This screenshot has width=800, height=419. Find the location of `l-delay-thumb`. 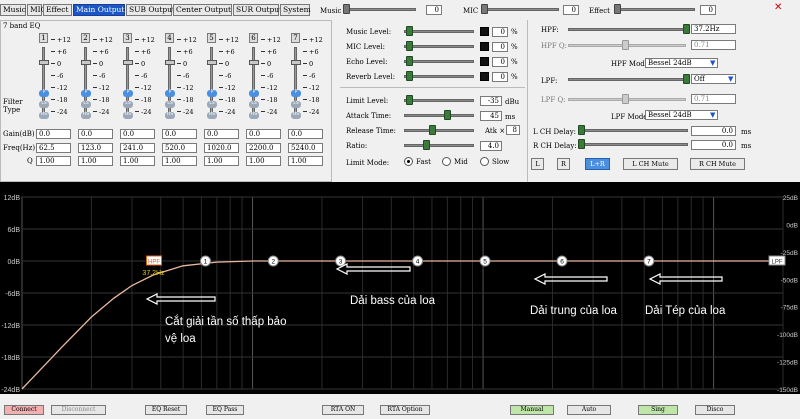

l-delay-thumb is located at coordinates (581, 130).